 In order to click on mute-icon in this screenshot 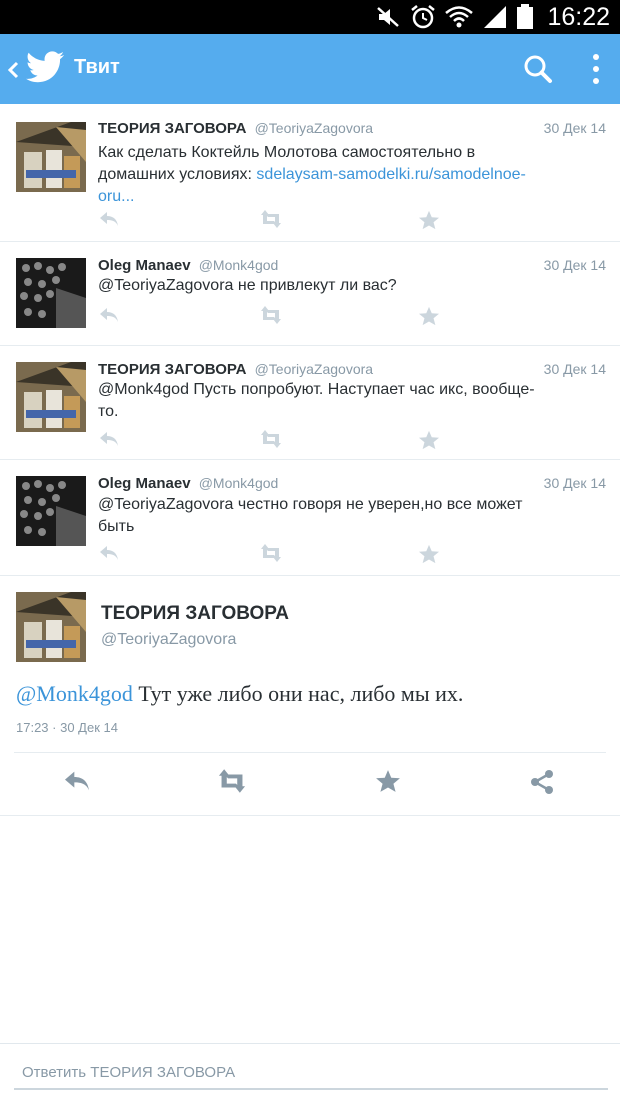, I will do `click(388, 17)`.